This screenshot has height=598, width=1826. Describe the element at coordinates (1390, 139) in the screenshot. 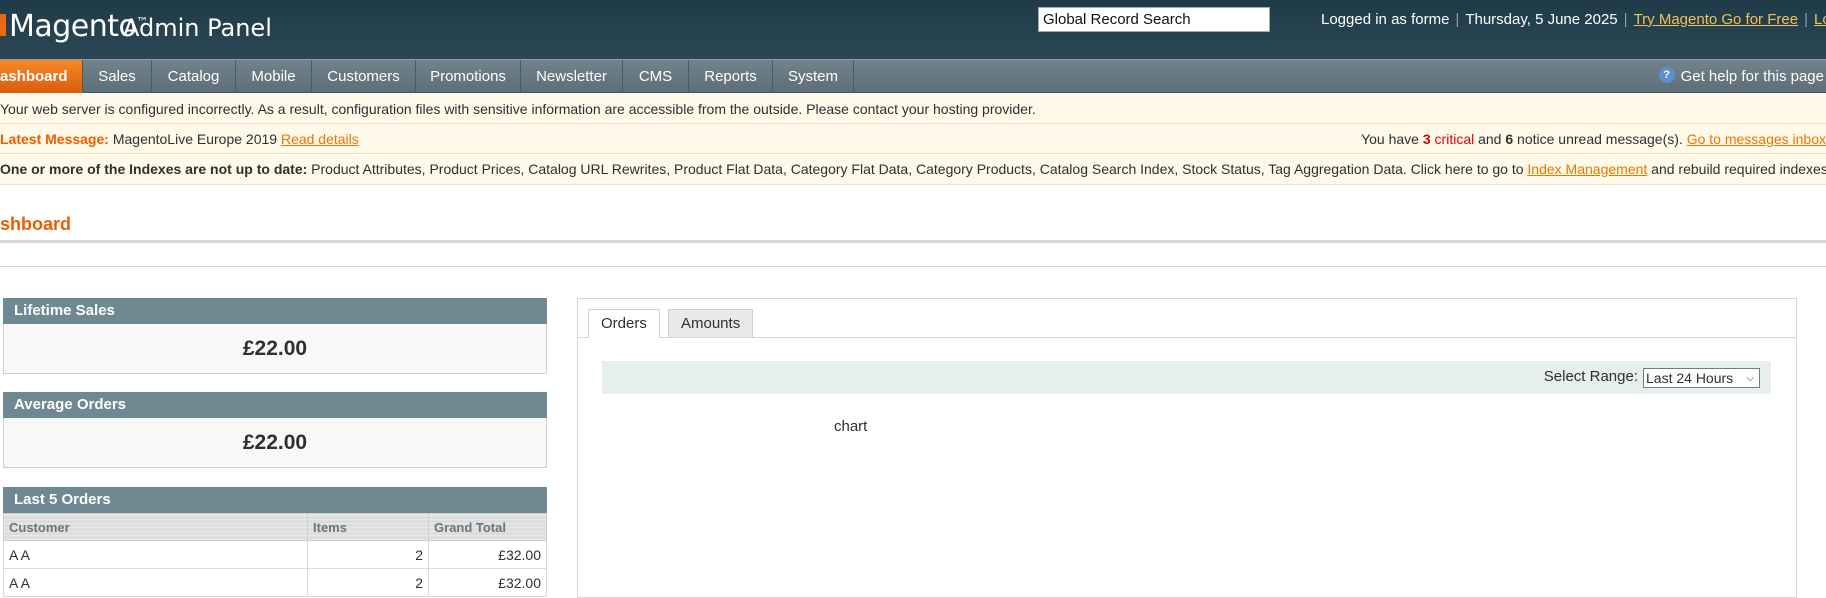

I see `msgs-prefix: You have` at that location.